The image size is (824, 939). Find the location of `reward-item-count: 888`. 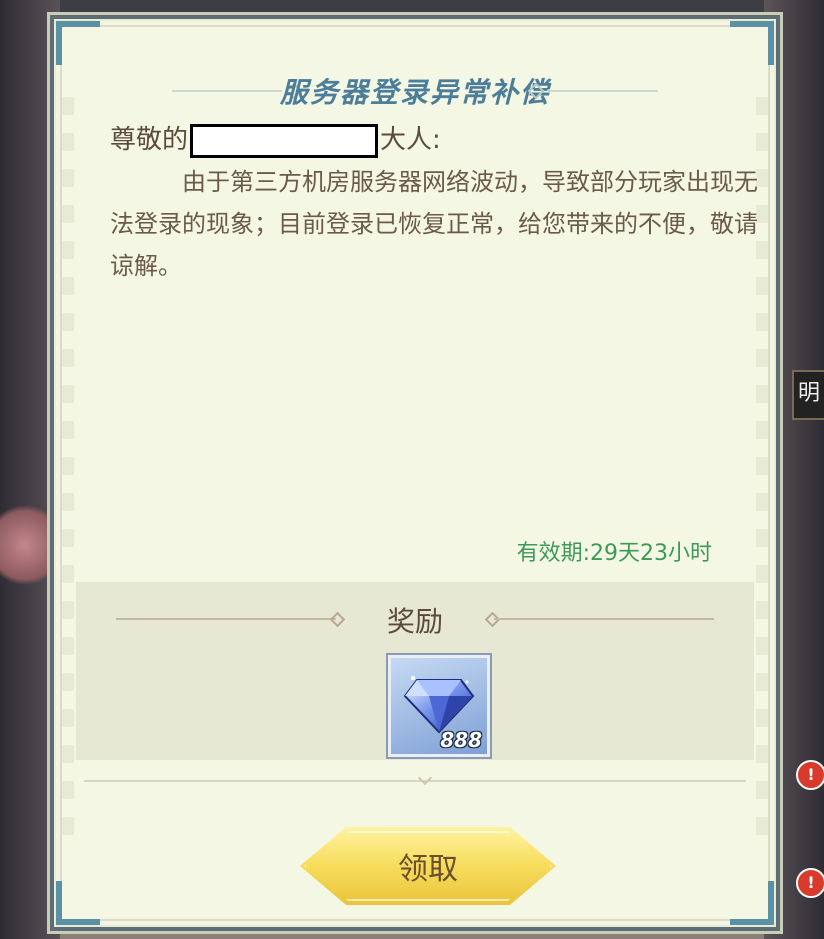

reward-item-count: 888 is located at coordinates (461, 740).